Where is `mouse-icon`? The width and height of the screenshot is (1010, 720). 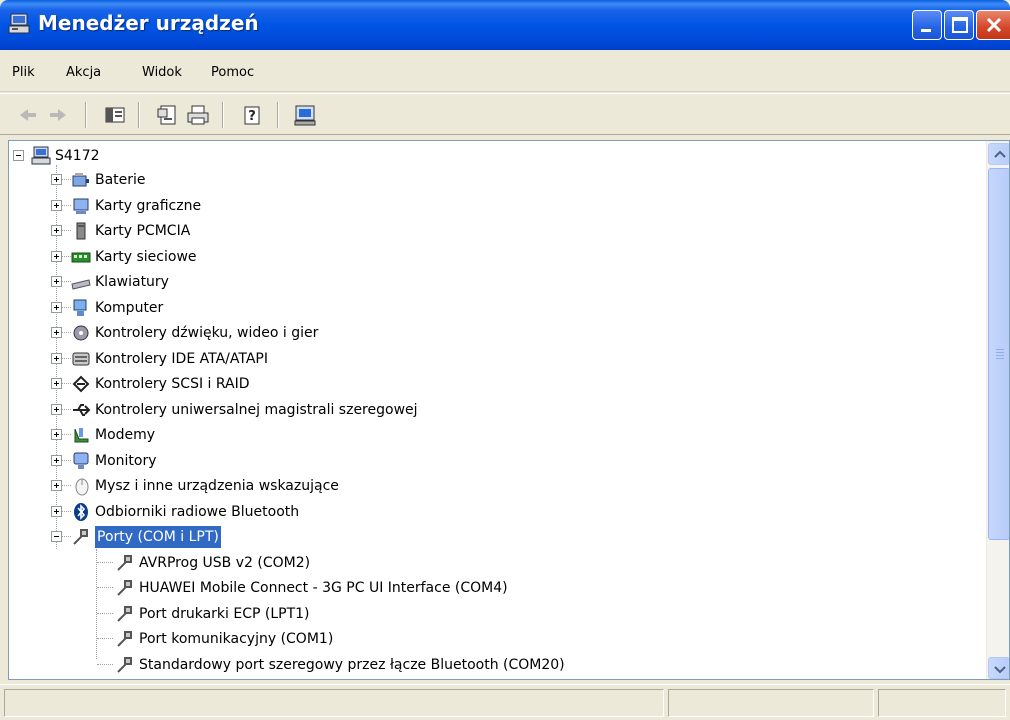
mouse-icon is located at coordinates (81, 486).